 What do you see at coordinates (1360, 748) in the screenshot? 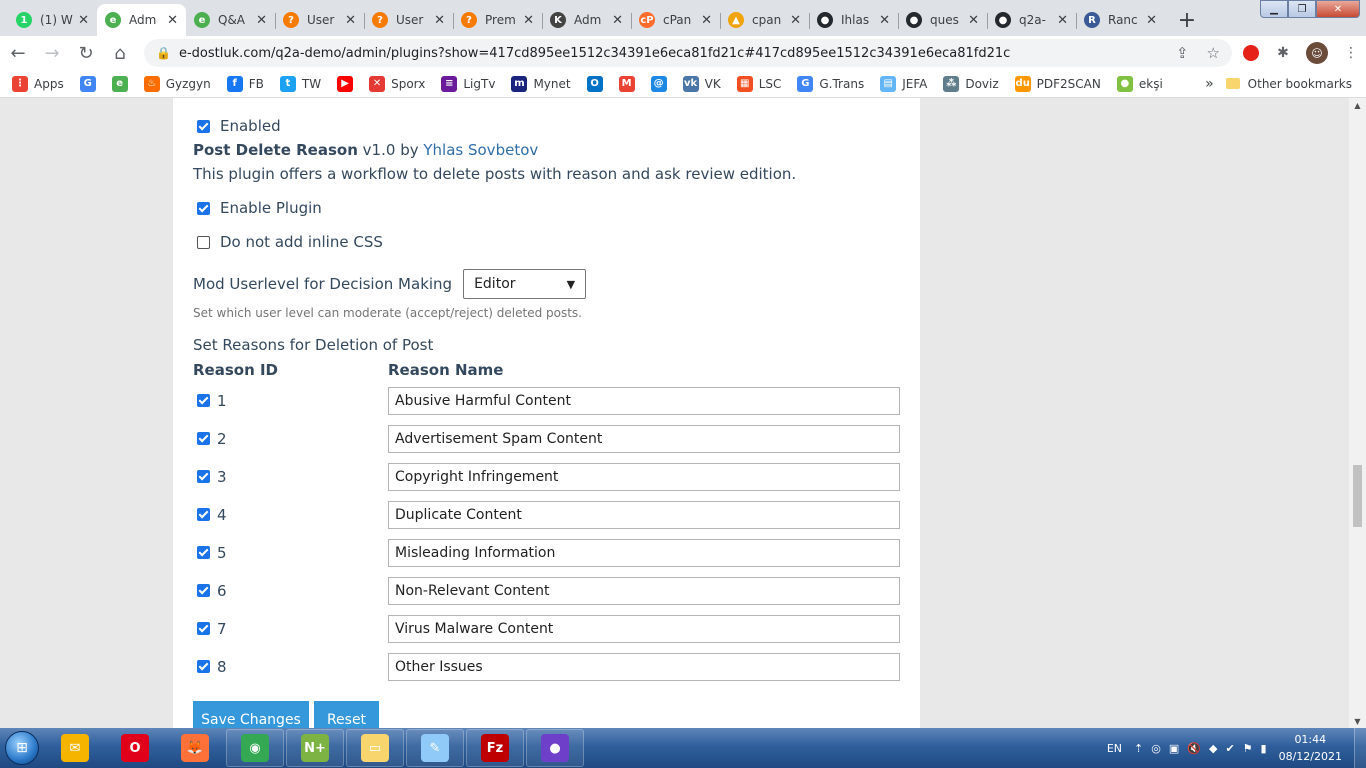
I see `show-desktop-button` at bounding box center [1360, 748].